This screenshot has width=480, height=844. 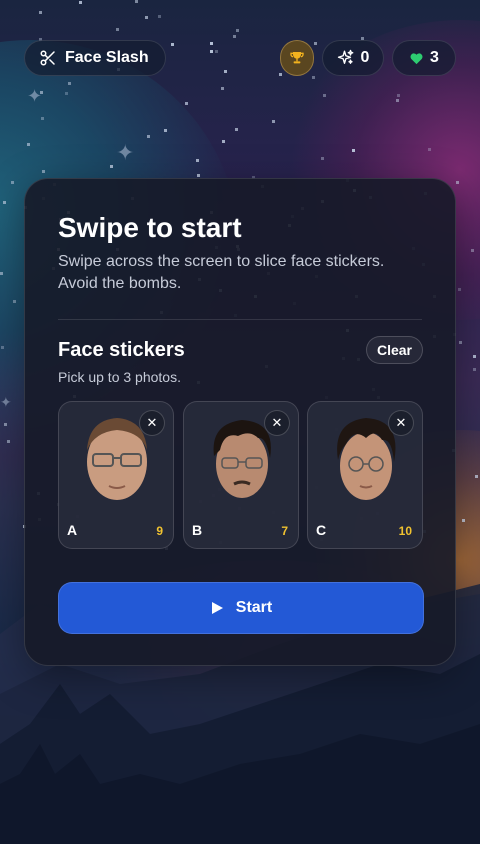 I want to click on sticker-count: 10, so click(x=405, y=531).